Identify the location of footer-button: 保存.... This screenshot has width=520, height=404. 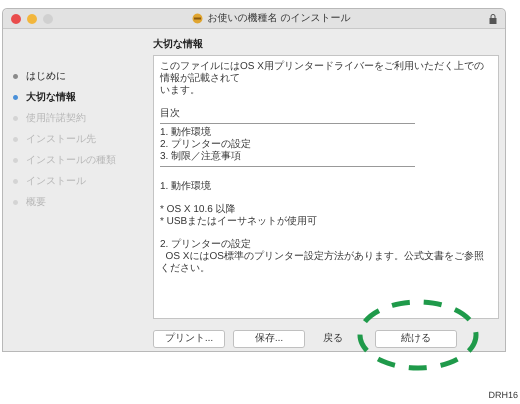
(269, 339).